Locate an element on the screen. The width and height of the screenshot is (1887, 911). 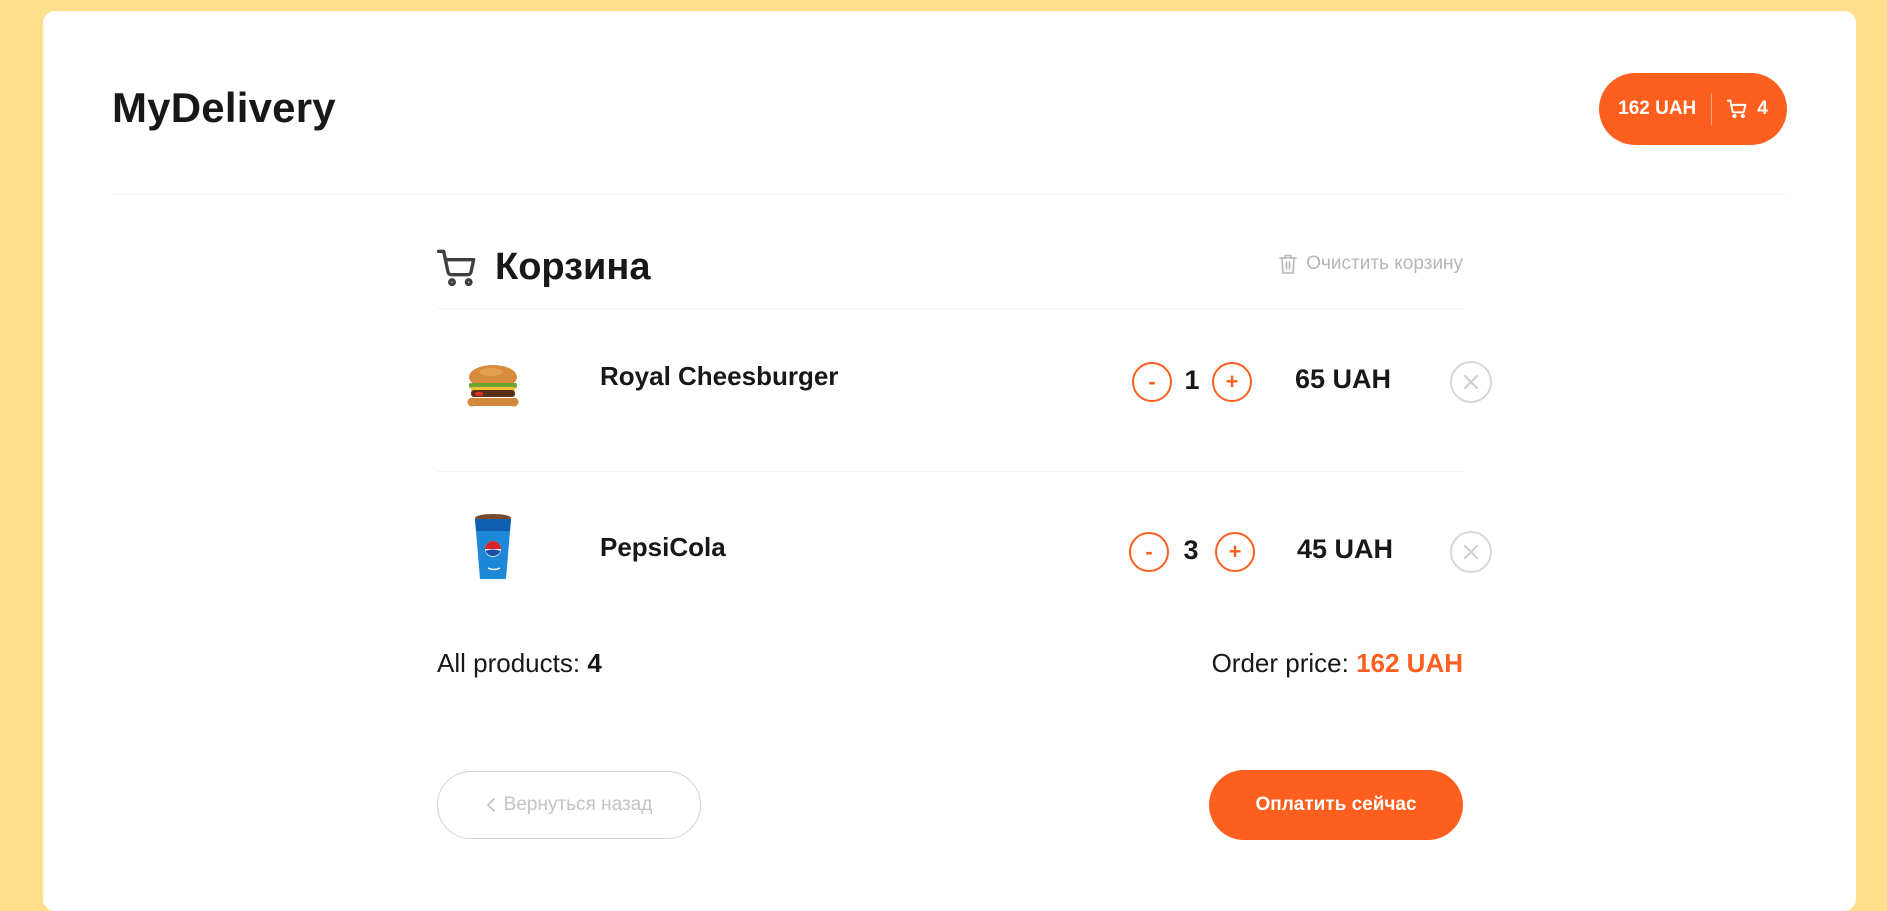
chevron-left-icon is located at coordinates (490, 805).